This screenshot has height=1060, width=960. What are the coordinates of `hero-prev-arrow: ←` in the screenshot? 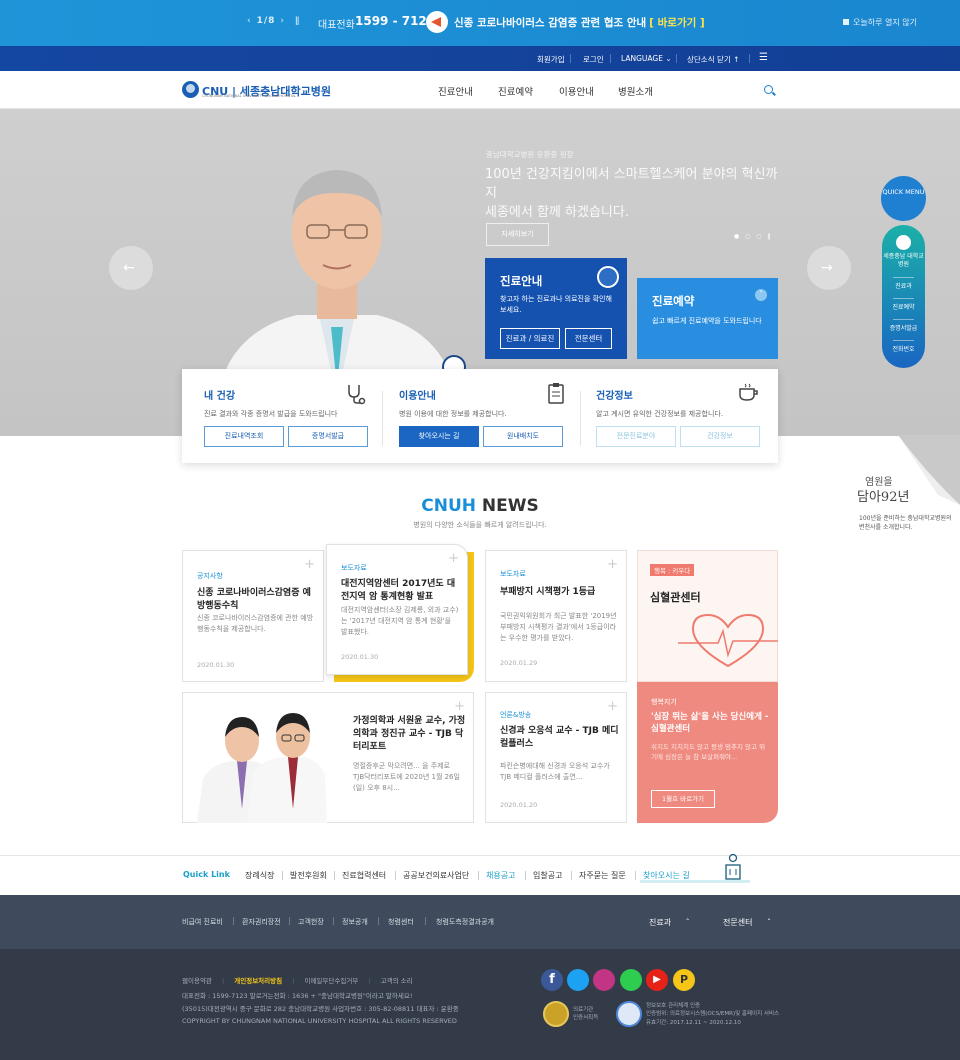 It's located at (131, 268).